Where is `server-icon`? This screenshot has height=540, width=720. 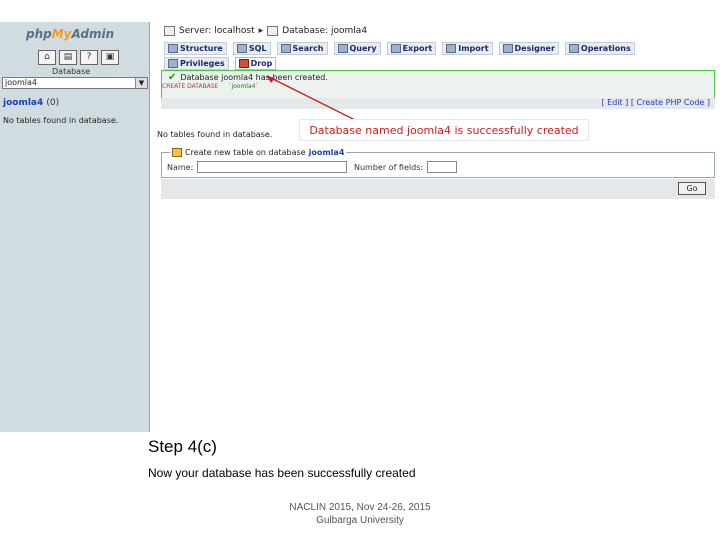 server-icon is located at coordinates (169, 31).